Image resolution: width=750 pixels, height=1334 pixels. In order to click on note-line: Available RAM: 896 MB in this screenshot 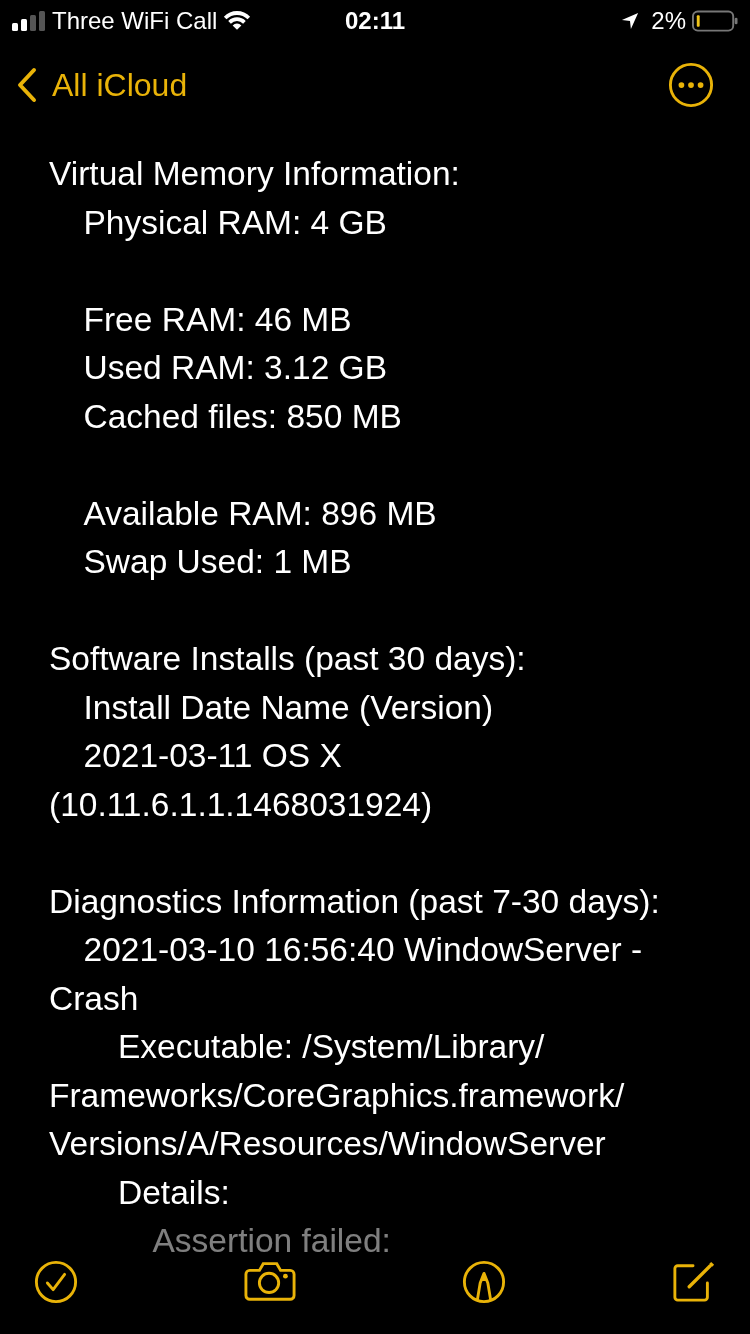, I will do `click(260, 513)`.